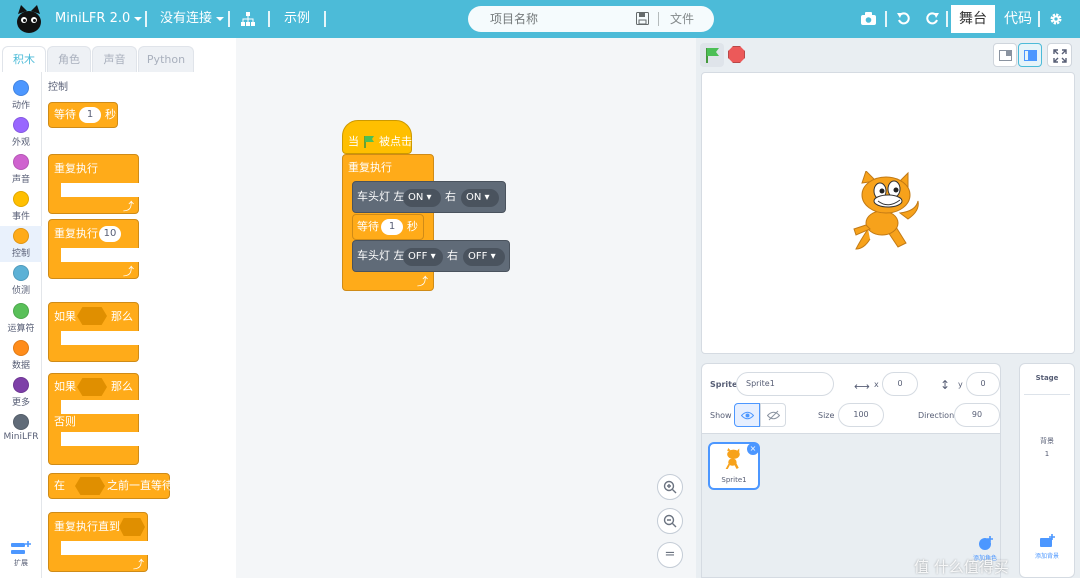  Describe the element at coordinates (1047, 470) in the screenshot. I see `stage-select-panel: Stage 背景 1 添加背景` at that location.